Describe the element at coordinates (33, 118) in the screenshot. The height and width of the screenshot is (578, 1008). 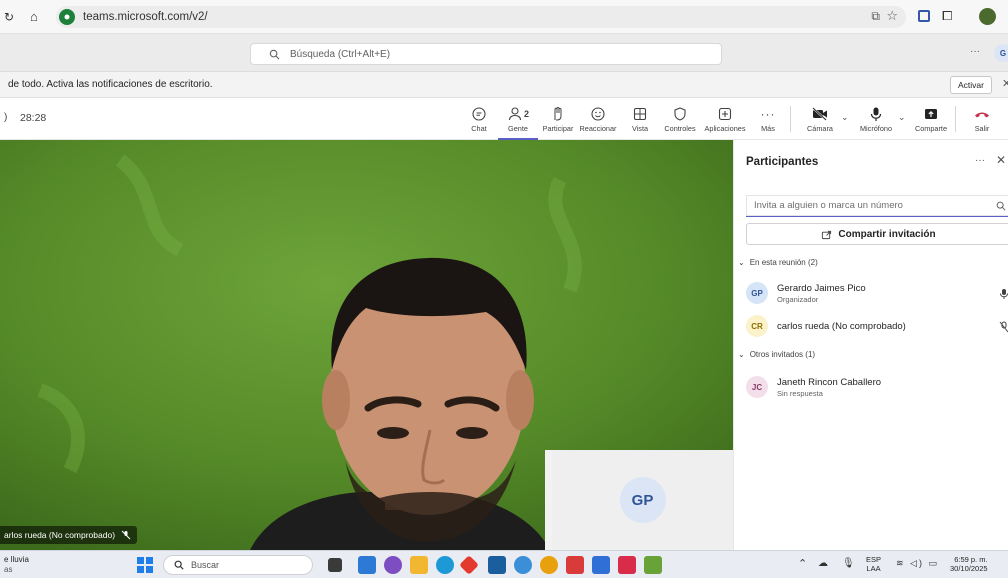
I see `meeting-timer: 28:28` at that location.